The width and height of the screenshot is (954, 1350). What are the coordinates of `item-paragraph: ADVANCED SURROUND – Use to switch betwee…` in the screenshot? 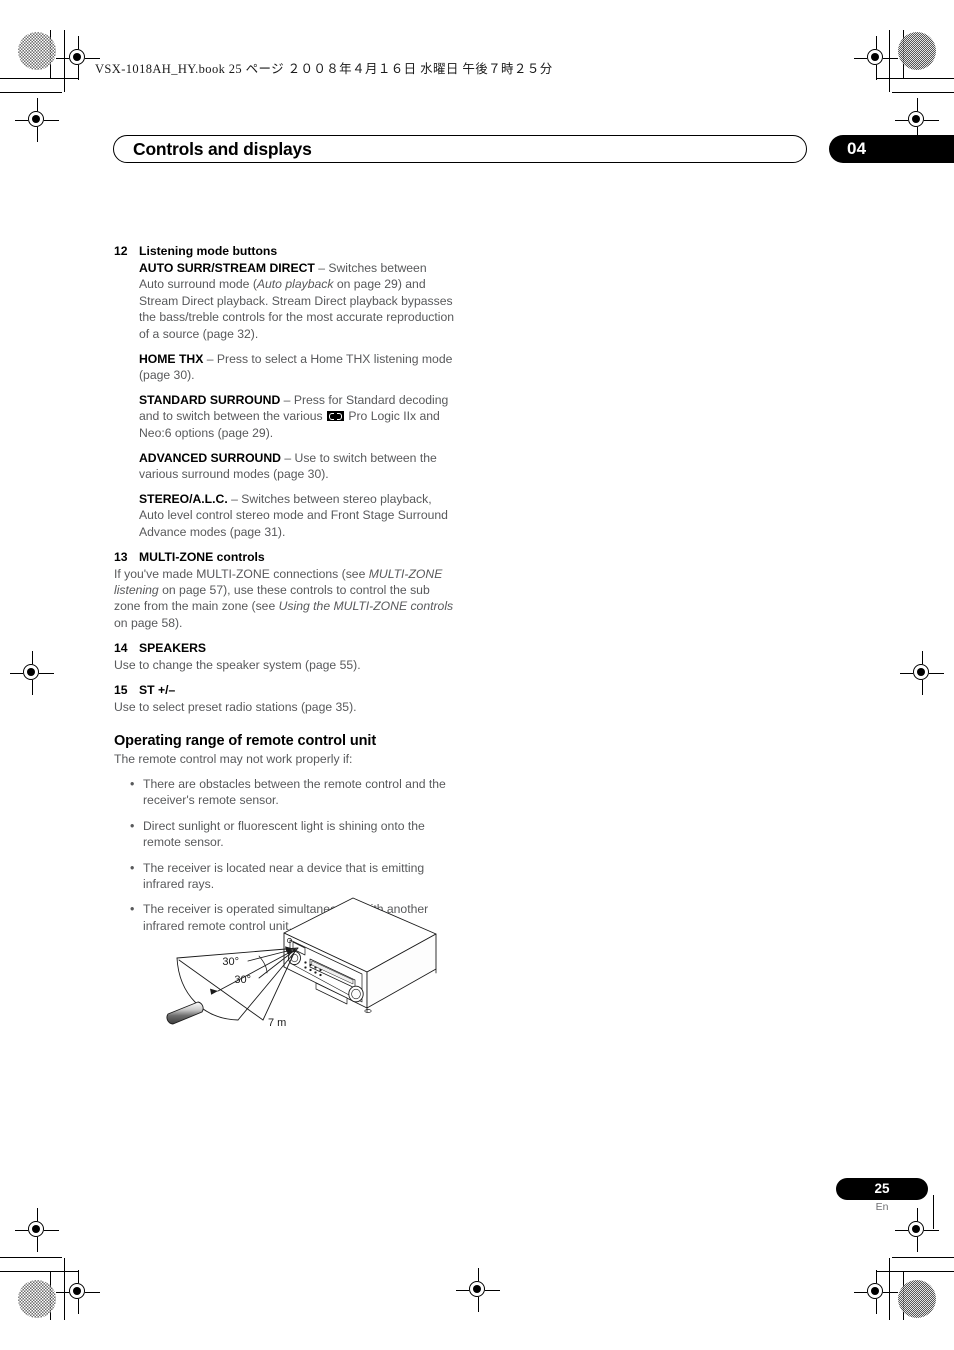 It's located at (288, 465).